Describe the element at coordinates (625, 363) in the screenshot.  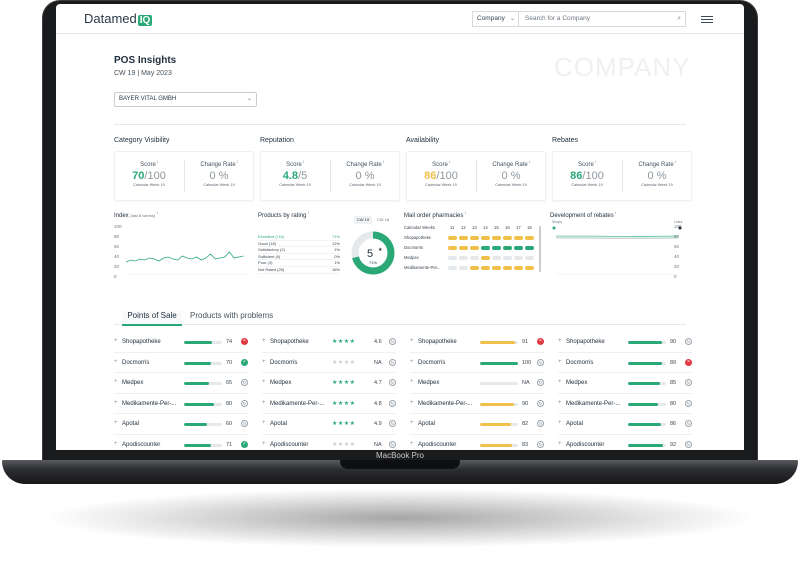
I see `table-row: + Docmorris 89 ×` at that location.